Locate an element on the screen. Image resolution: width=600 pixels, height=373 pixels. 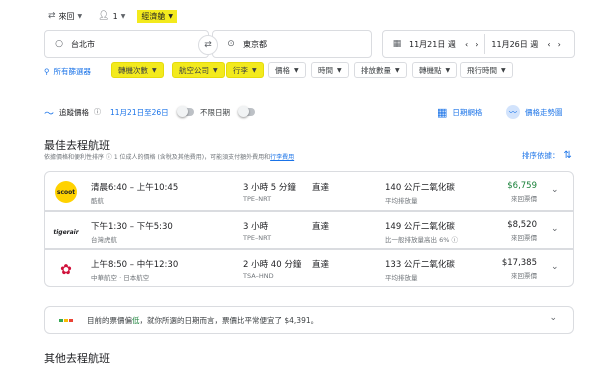
flight-price-block: $6,759 來回票價 is located at coordinates (511, 192).